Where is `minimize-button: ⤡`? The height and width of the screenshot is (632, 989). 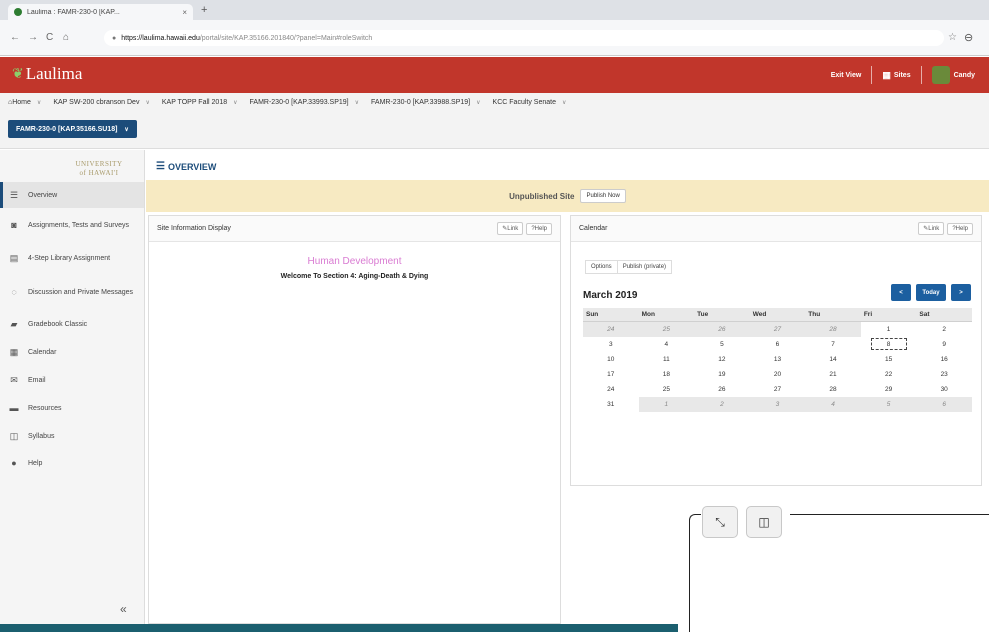 minimize-button: ⤡ is located at coordinates (720, 522).